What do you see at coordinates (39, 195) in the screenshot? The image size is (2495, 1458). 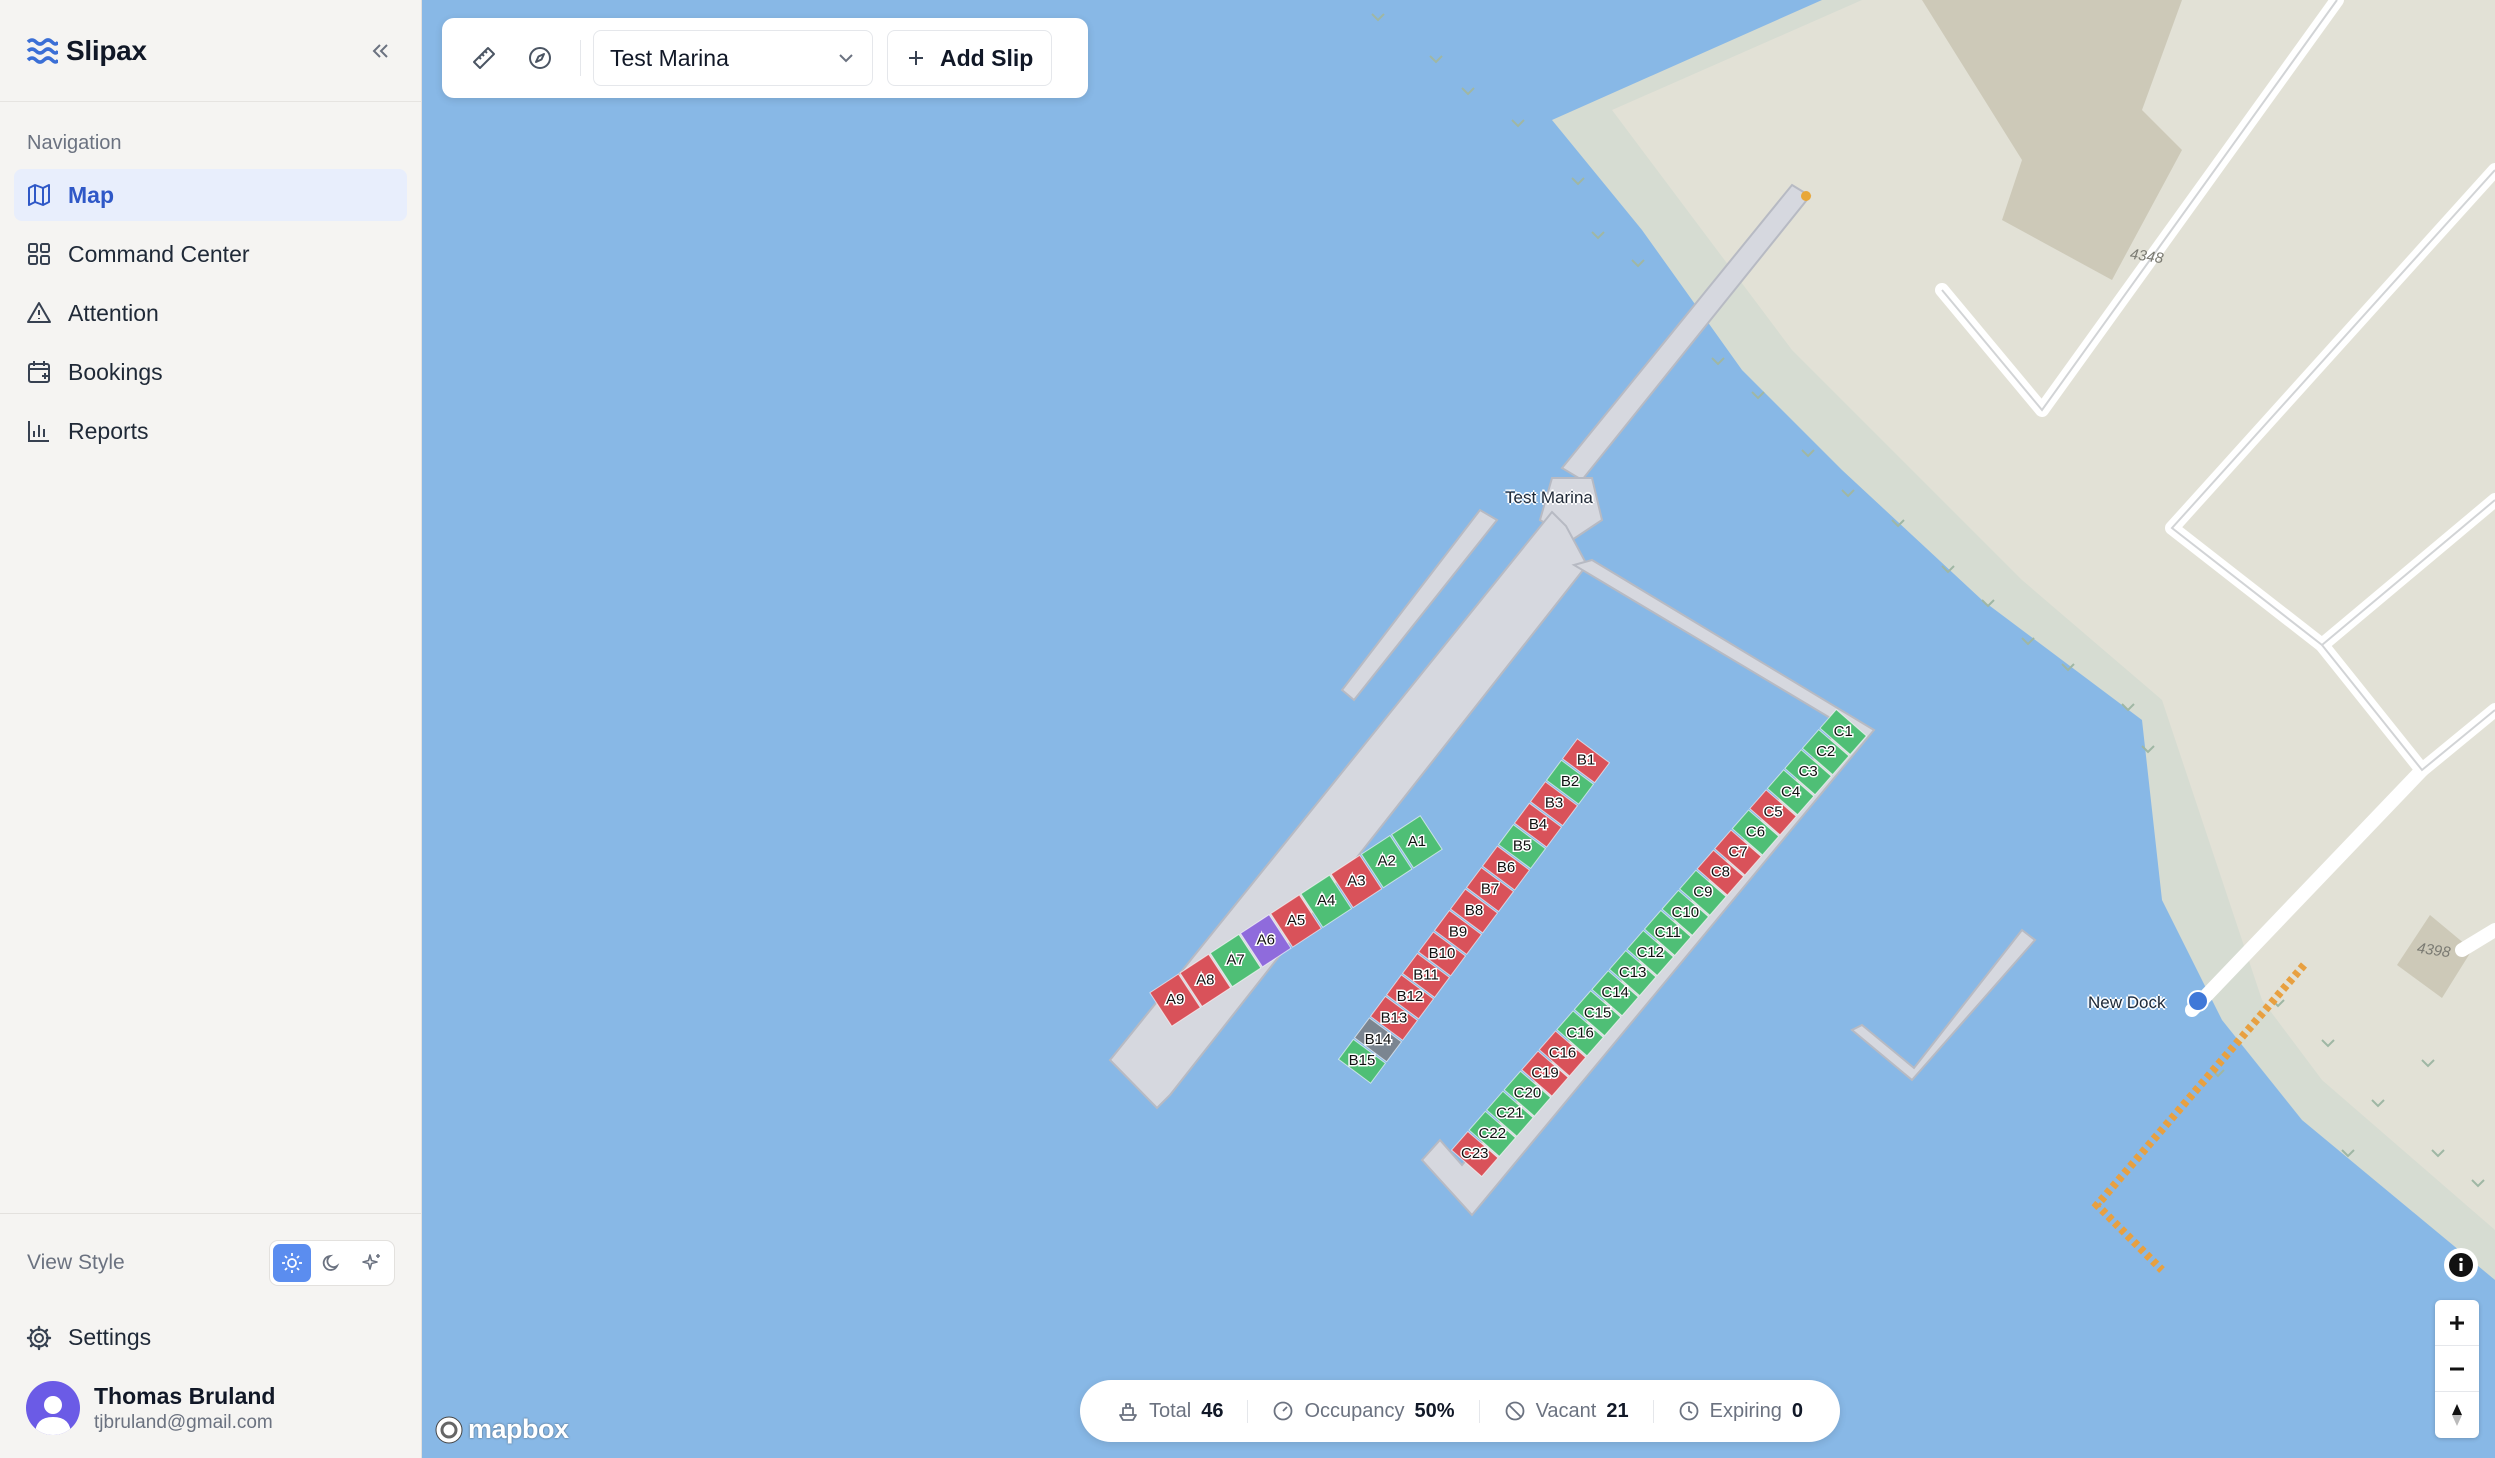 I see `map-icon` at bounding box center [39, 195].